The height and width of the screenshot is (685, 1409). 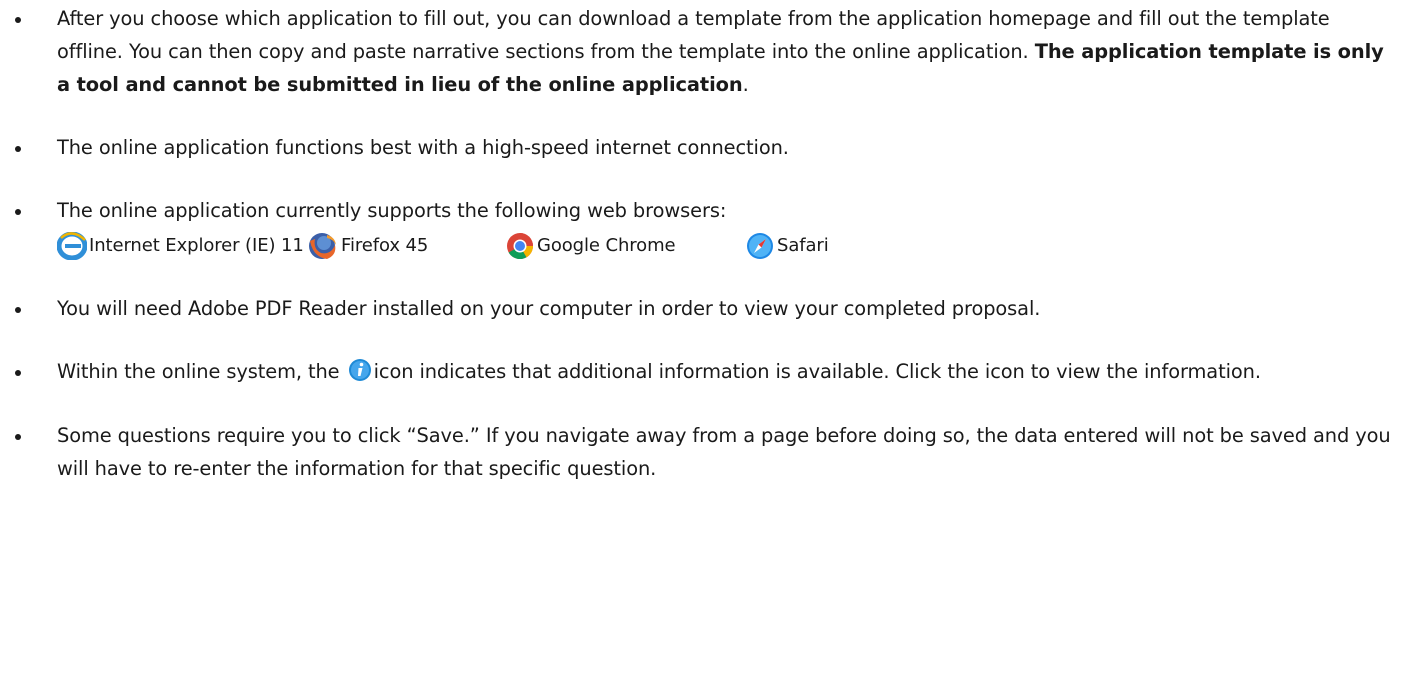 What do you see at coordinates (606, 245) in the screenshot?
I see `browser-label: Google Chrome` at bounding box center [606, 245].